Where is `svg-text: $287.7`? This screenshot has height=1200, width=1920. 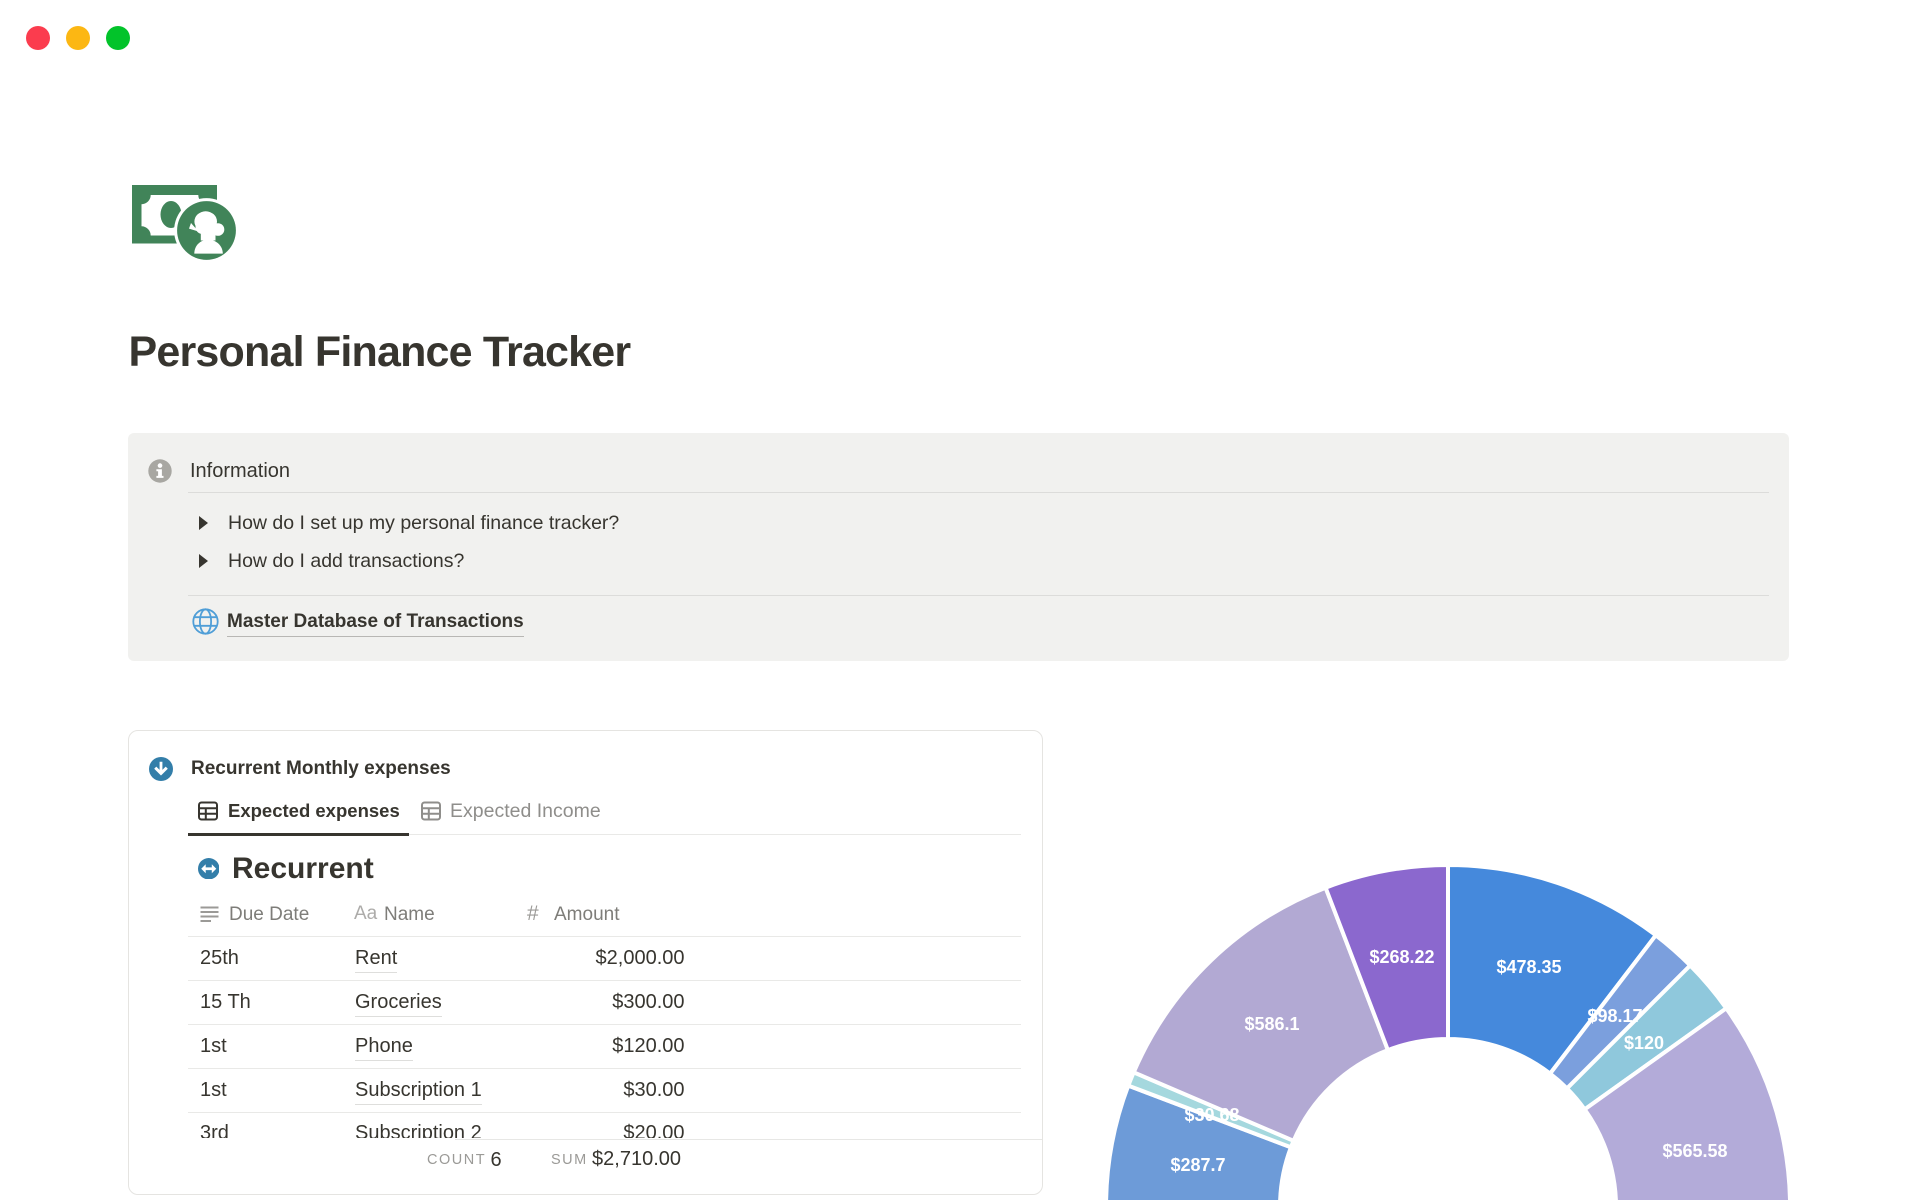 svg-text: $287.7 is located at coordinates (1197, 1165).